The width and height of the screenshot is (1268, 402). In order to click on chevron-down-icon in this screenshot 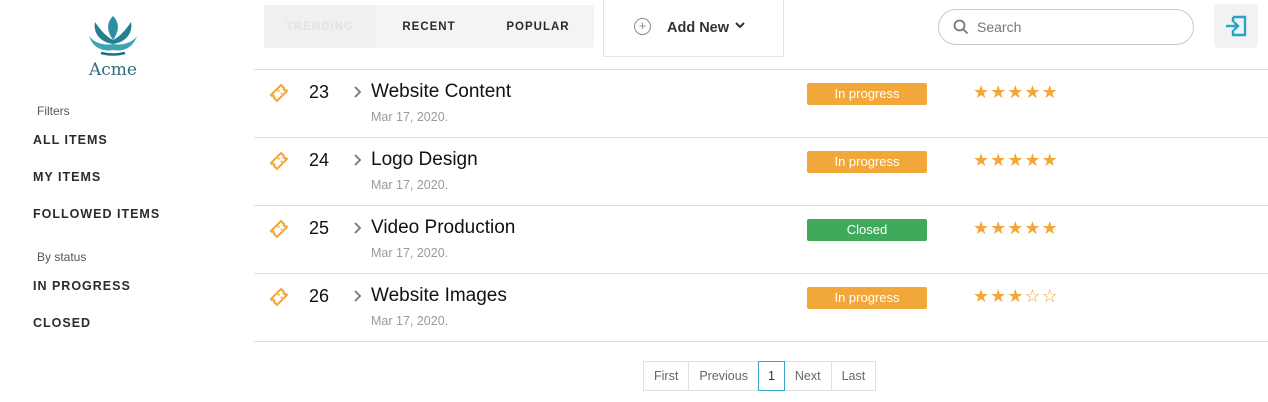, I will do `click(740, 25)`.